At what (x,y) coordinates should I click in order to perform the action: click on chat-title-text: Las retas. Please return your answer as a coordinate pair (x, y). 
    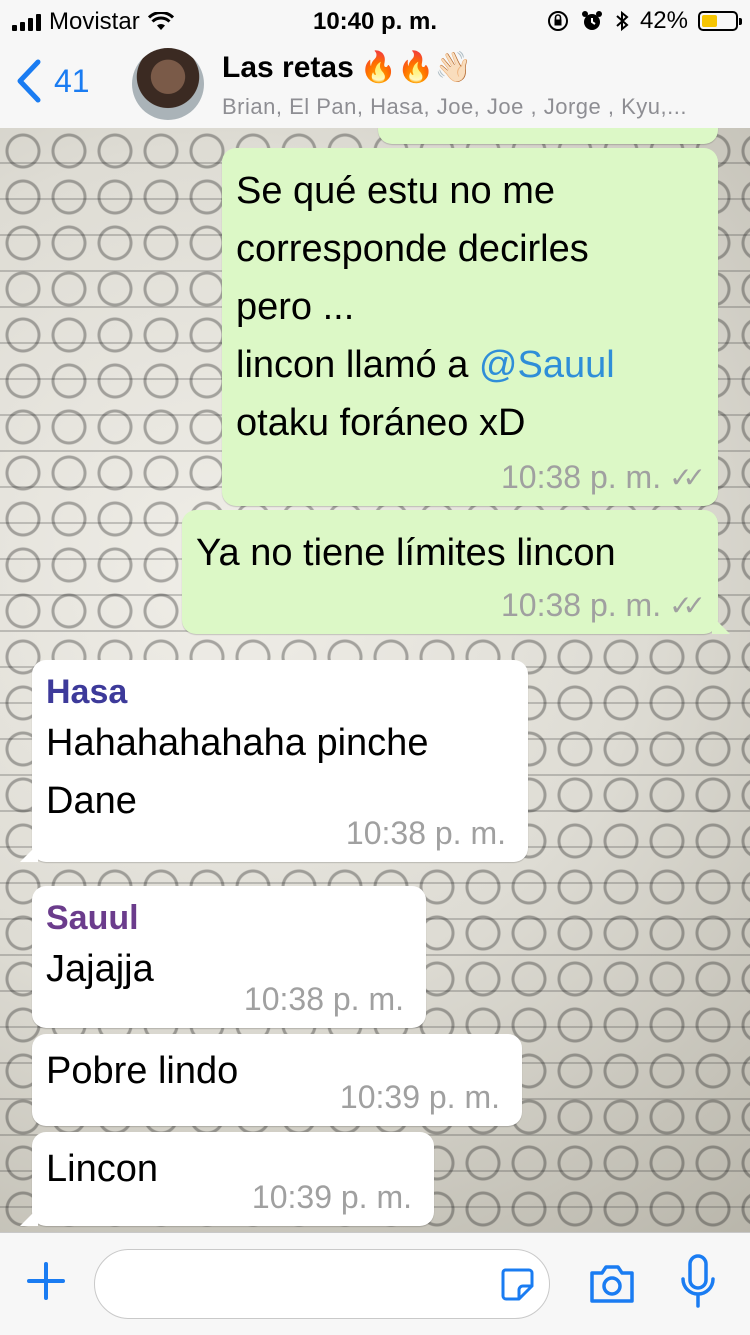
    Looking at the image, I should click on (288, 67).